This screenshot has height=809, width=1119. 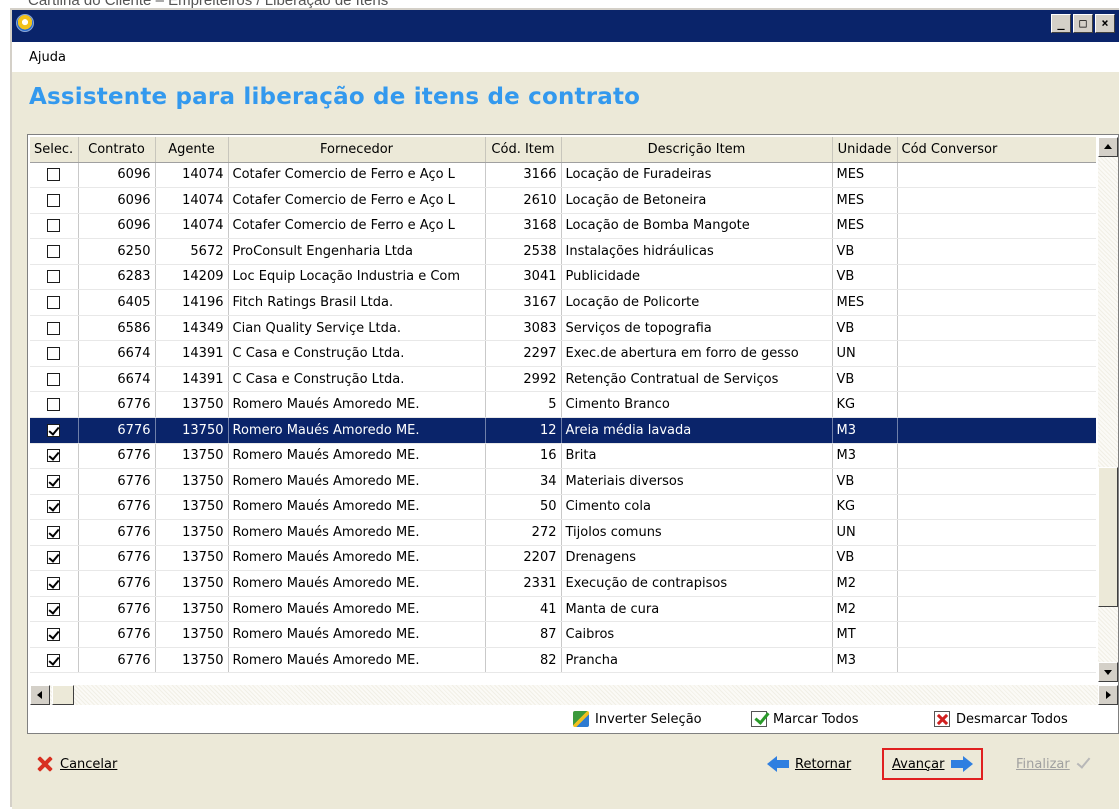 I want to click on cell-agente: 14391, so click(x=192, y=353).